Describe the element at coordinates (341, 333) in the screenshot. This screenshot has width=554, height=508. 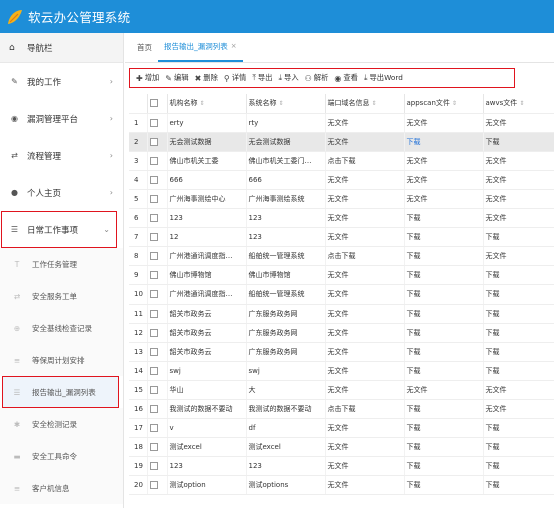
I see `table-row: 12 韶关市政务云 广东服务政务网 无文件 下载 下载` at that location.